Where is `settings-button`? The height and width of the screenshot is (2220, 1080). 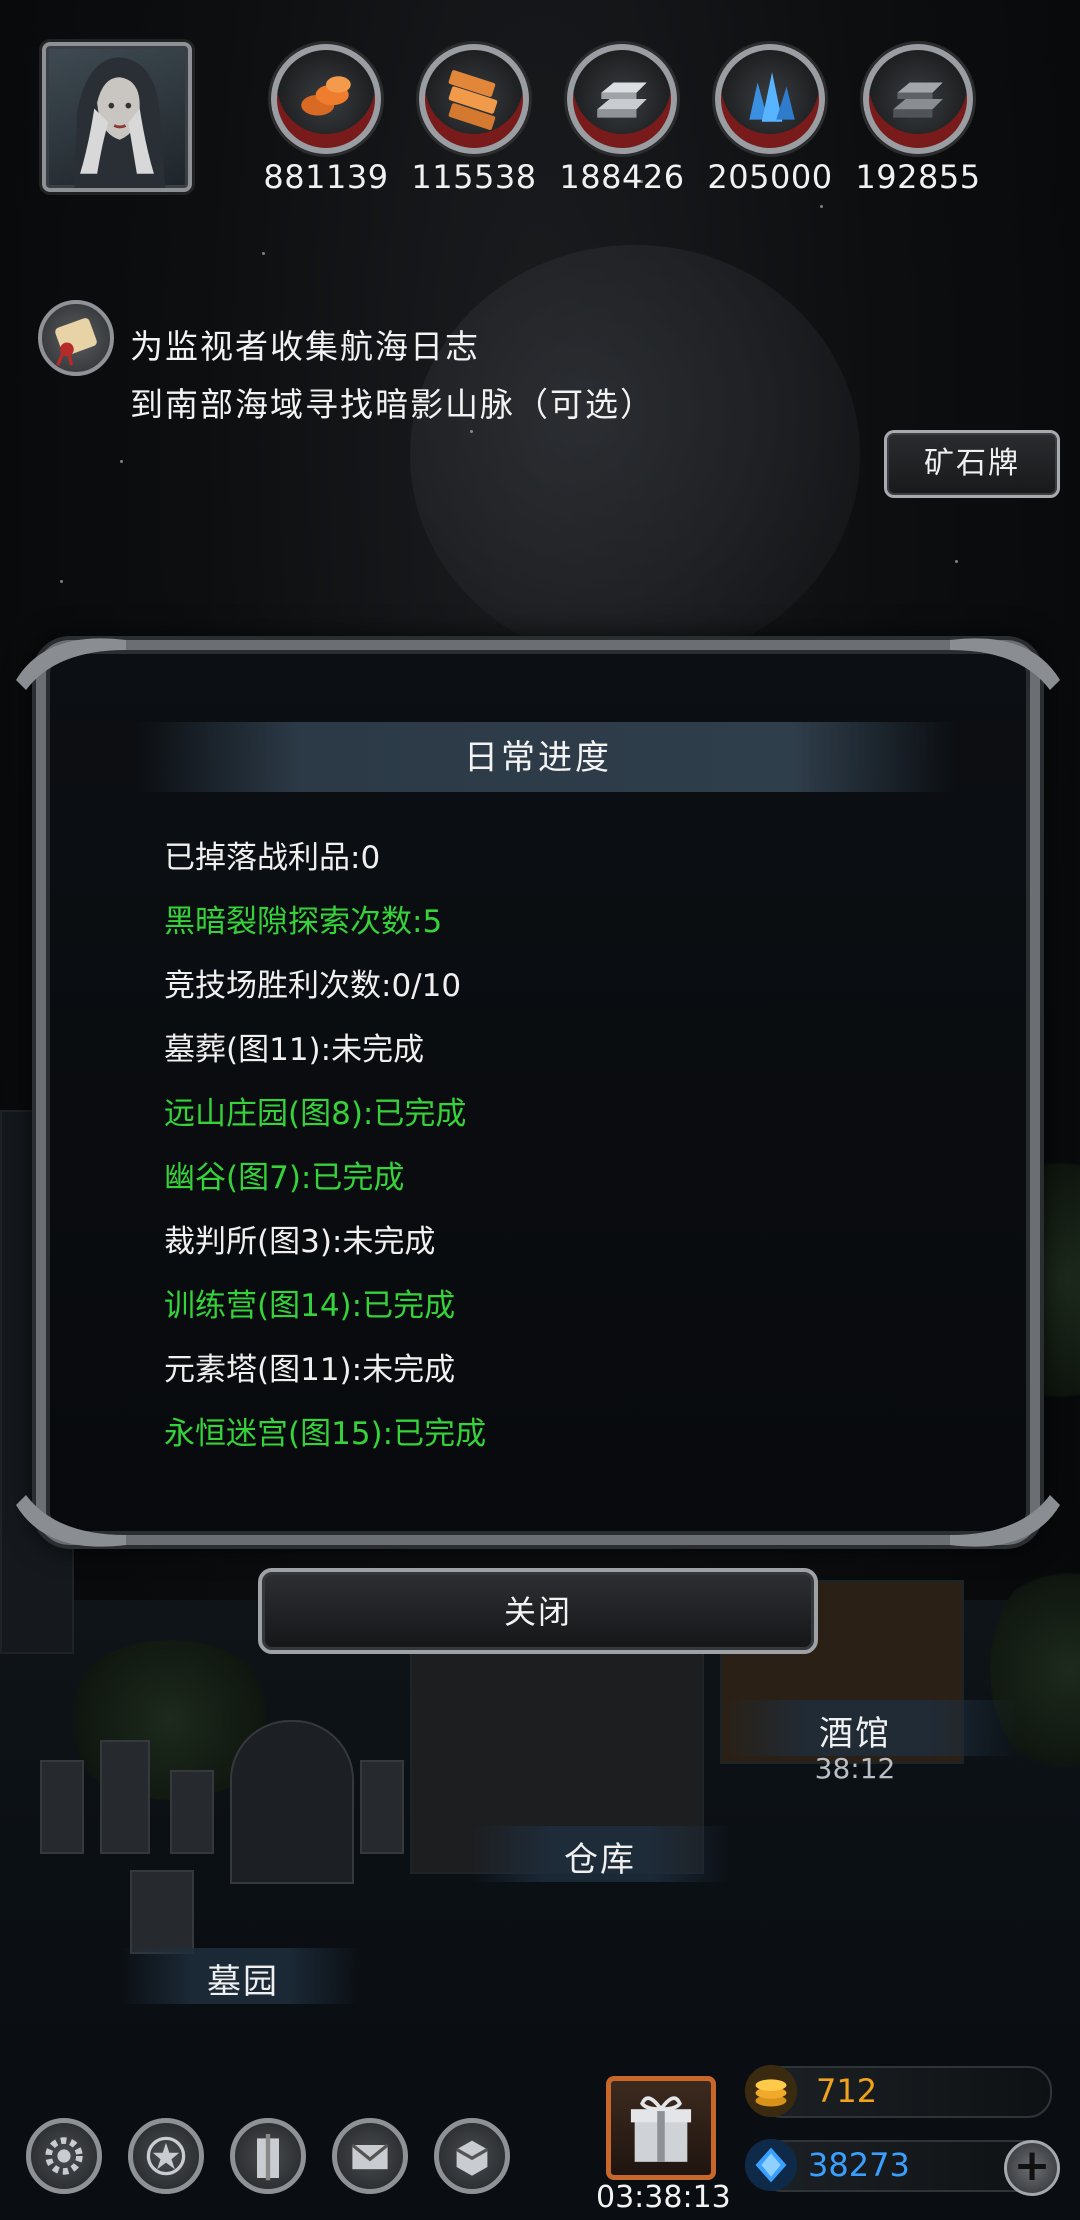
settings-button is located at coordinates (64, 2156).